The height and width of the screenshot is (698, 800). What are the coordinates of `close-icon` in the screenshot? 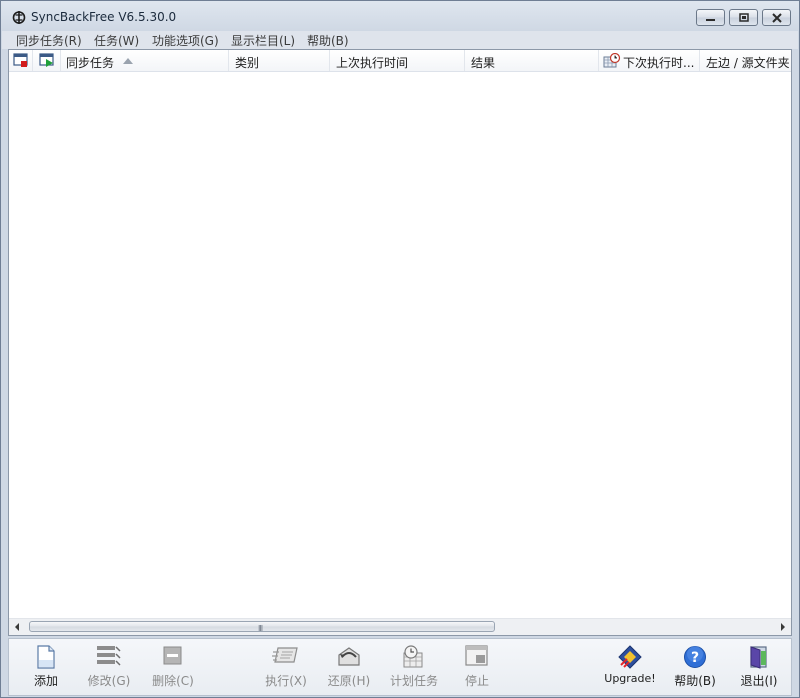 It's located at (777, 18).